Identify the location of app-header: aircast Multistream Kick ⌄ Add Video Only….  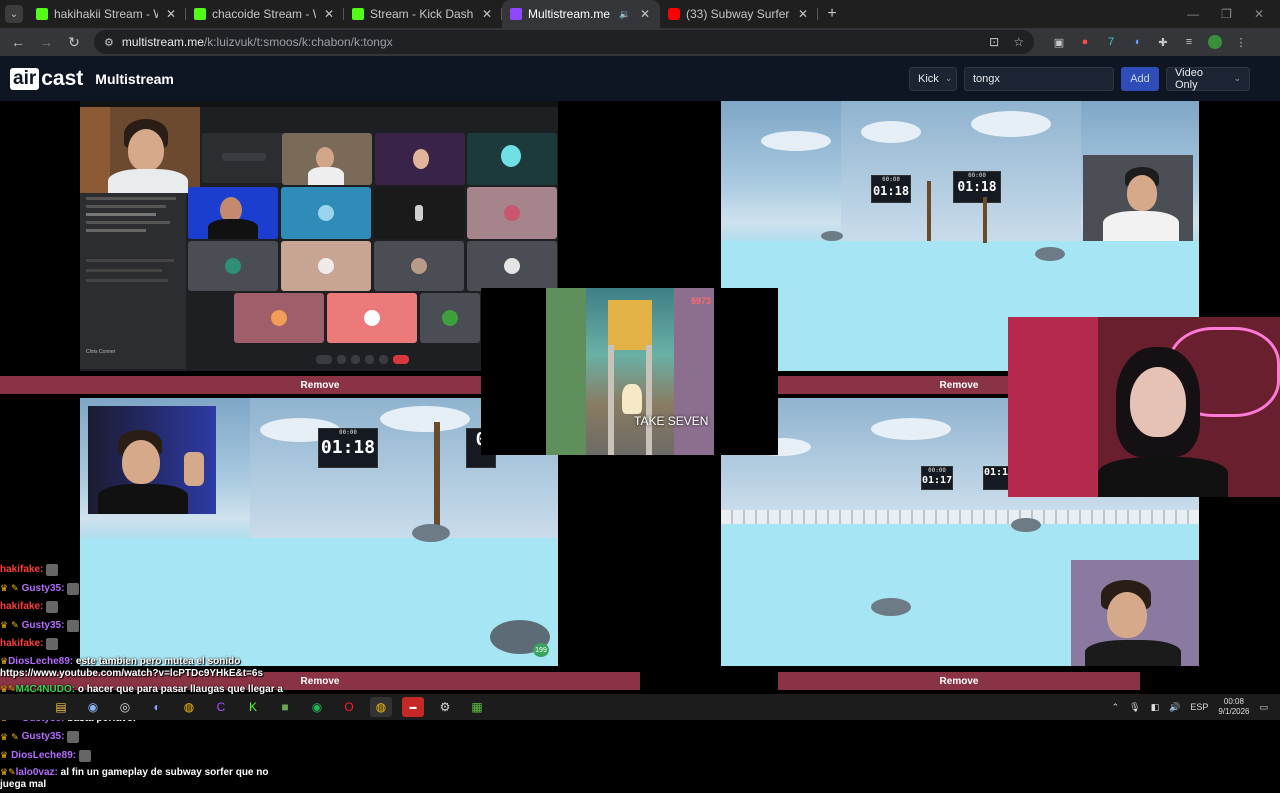
(640, 78).